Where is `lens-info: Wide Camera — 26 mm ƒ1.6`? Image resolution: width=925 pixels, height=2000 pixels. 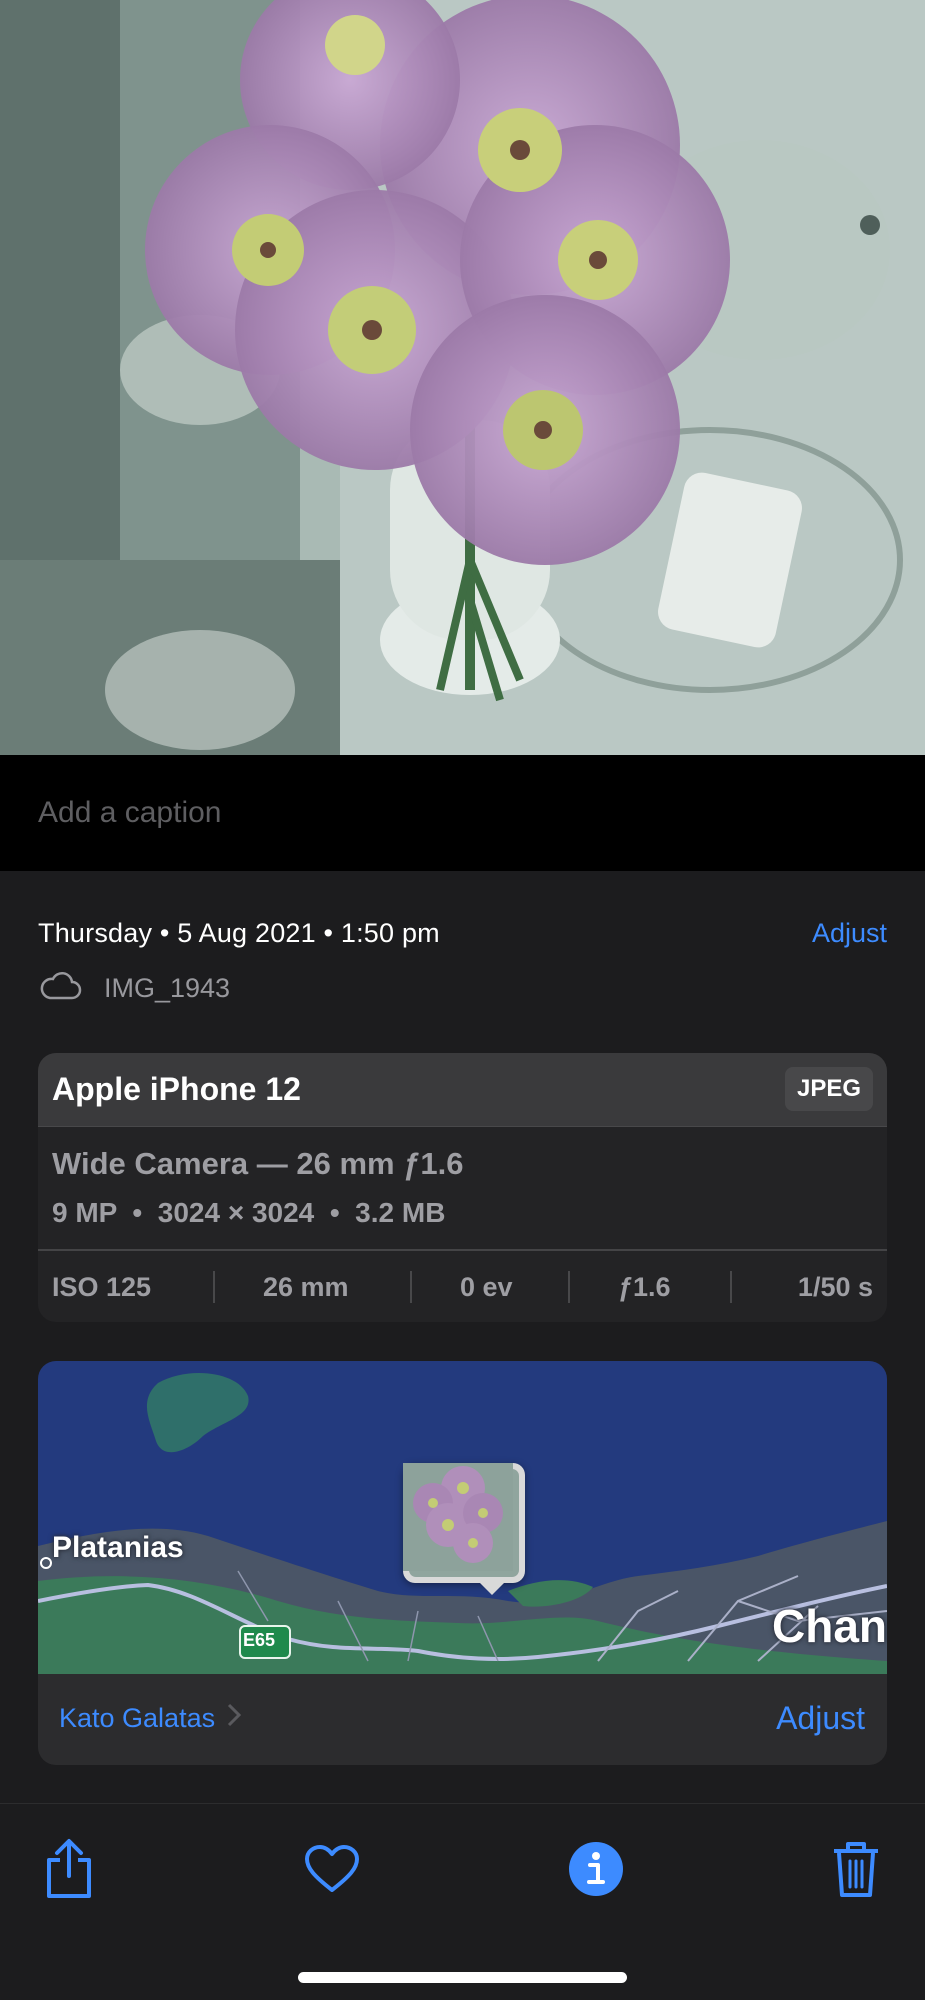
lens-info: Wide Camera — 26 mm ƒ1.6 is located at coordinates (258, 1163).